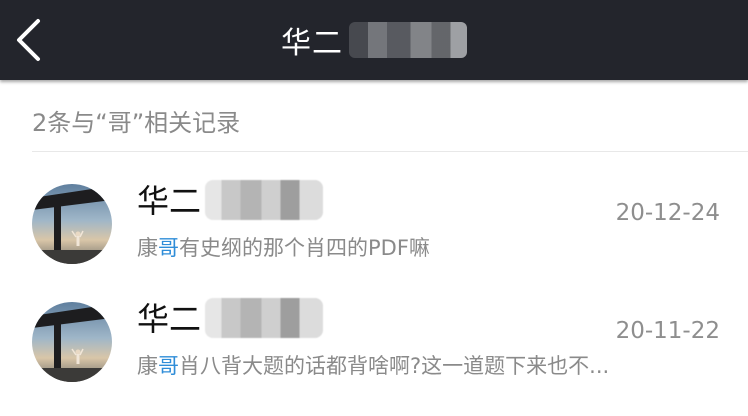  What do you see at coordinates (312, 43) in the screenshot?
I see `chat-title: 华二` at bounding box center [312, 43].